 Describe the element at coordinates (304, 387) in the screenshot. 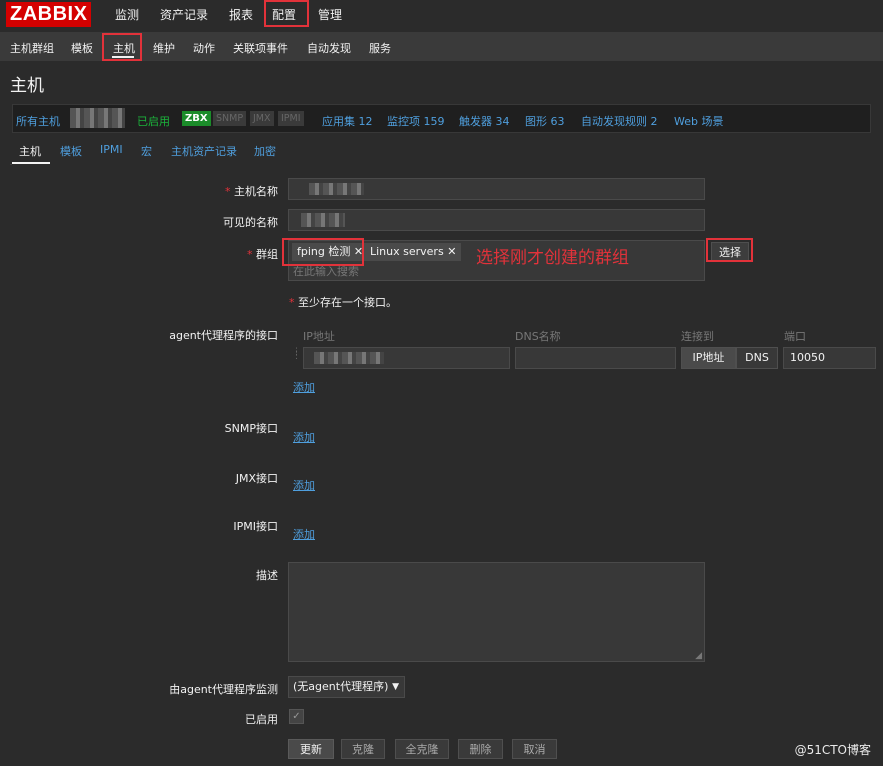

I see `add-agent-interface-link: 添加` at that location.